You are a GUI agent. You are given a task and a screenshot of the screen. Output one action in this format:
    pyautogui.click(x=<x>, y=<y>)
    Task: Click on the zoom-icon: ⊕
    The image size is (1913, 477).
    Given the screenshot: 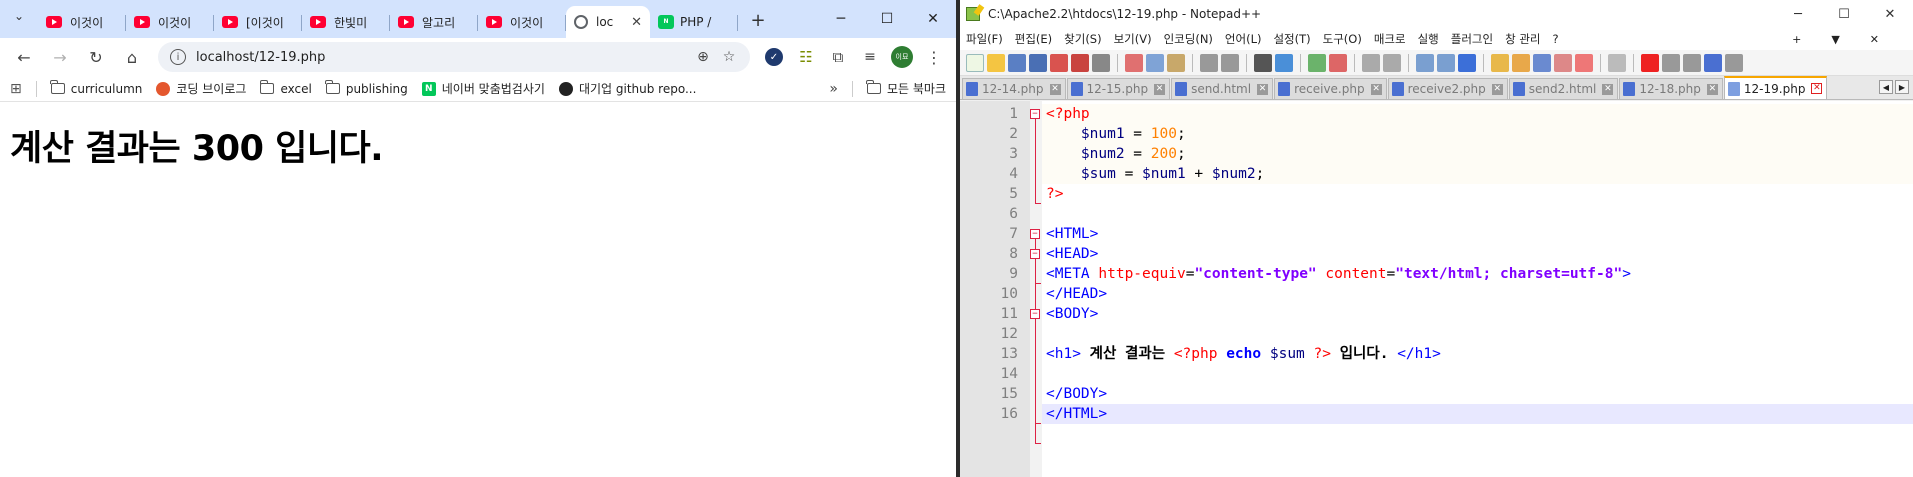 What is the action you would take?
    pyautogui.click(x=703, y=57)
    